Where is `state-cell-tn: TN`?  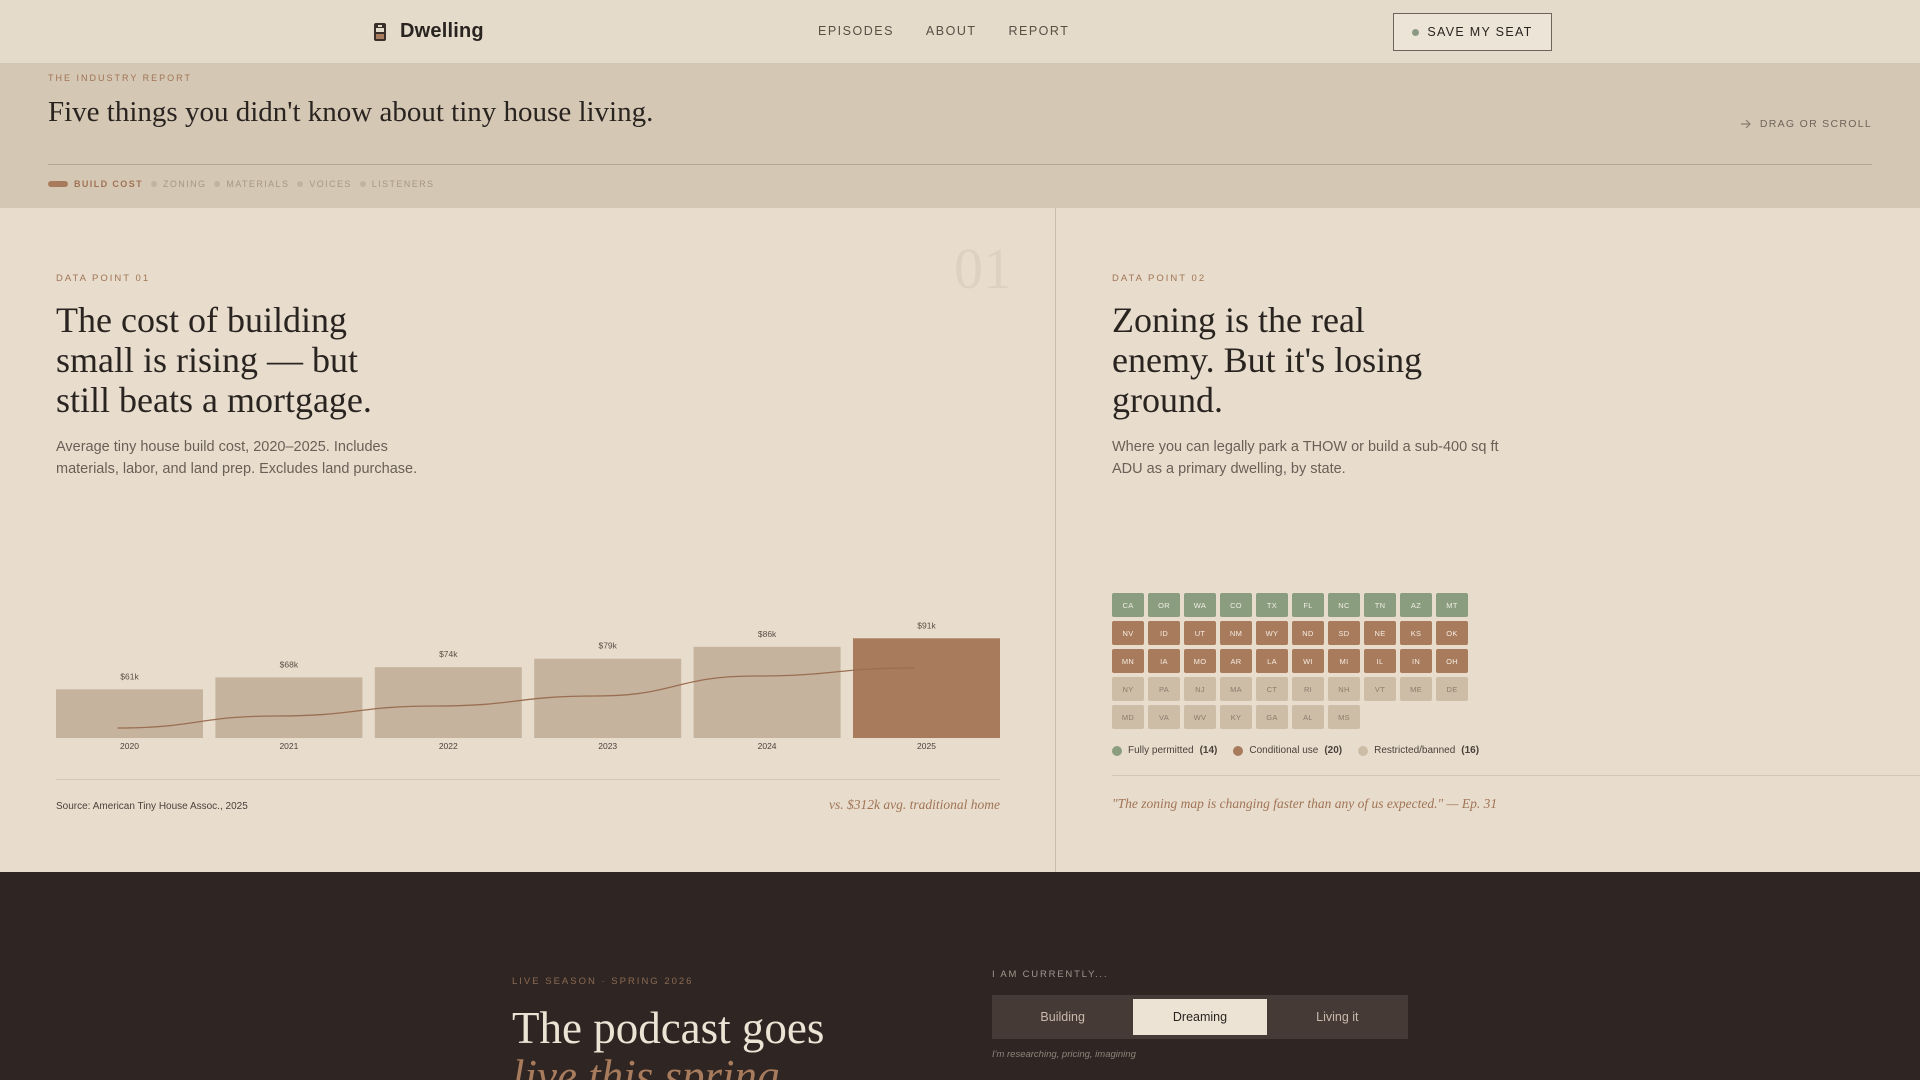
state-cell-tn: TN is located at coordinates (1380, 605).